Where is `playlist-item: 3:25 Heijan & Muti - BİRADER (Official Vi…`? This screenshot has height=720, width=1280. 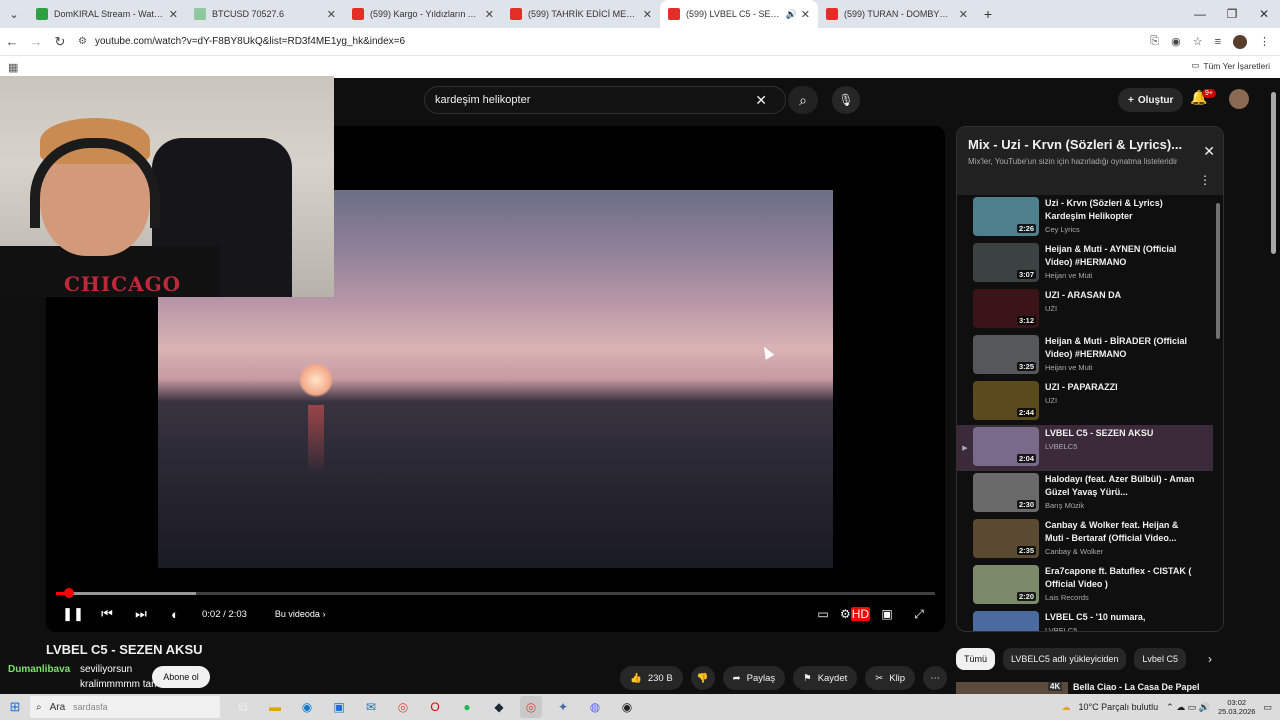 playlist-item: 3:25 Heijan & Muti - BİRADER (Official Vi… is located at coordinates (1085, 356).